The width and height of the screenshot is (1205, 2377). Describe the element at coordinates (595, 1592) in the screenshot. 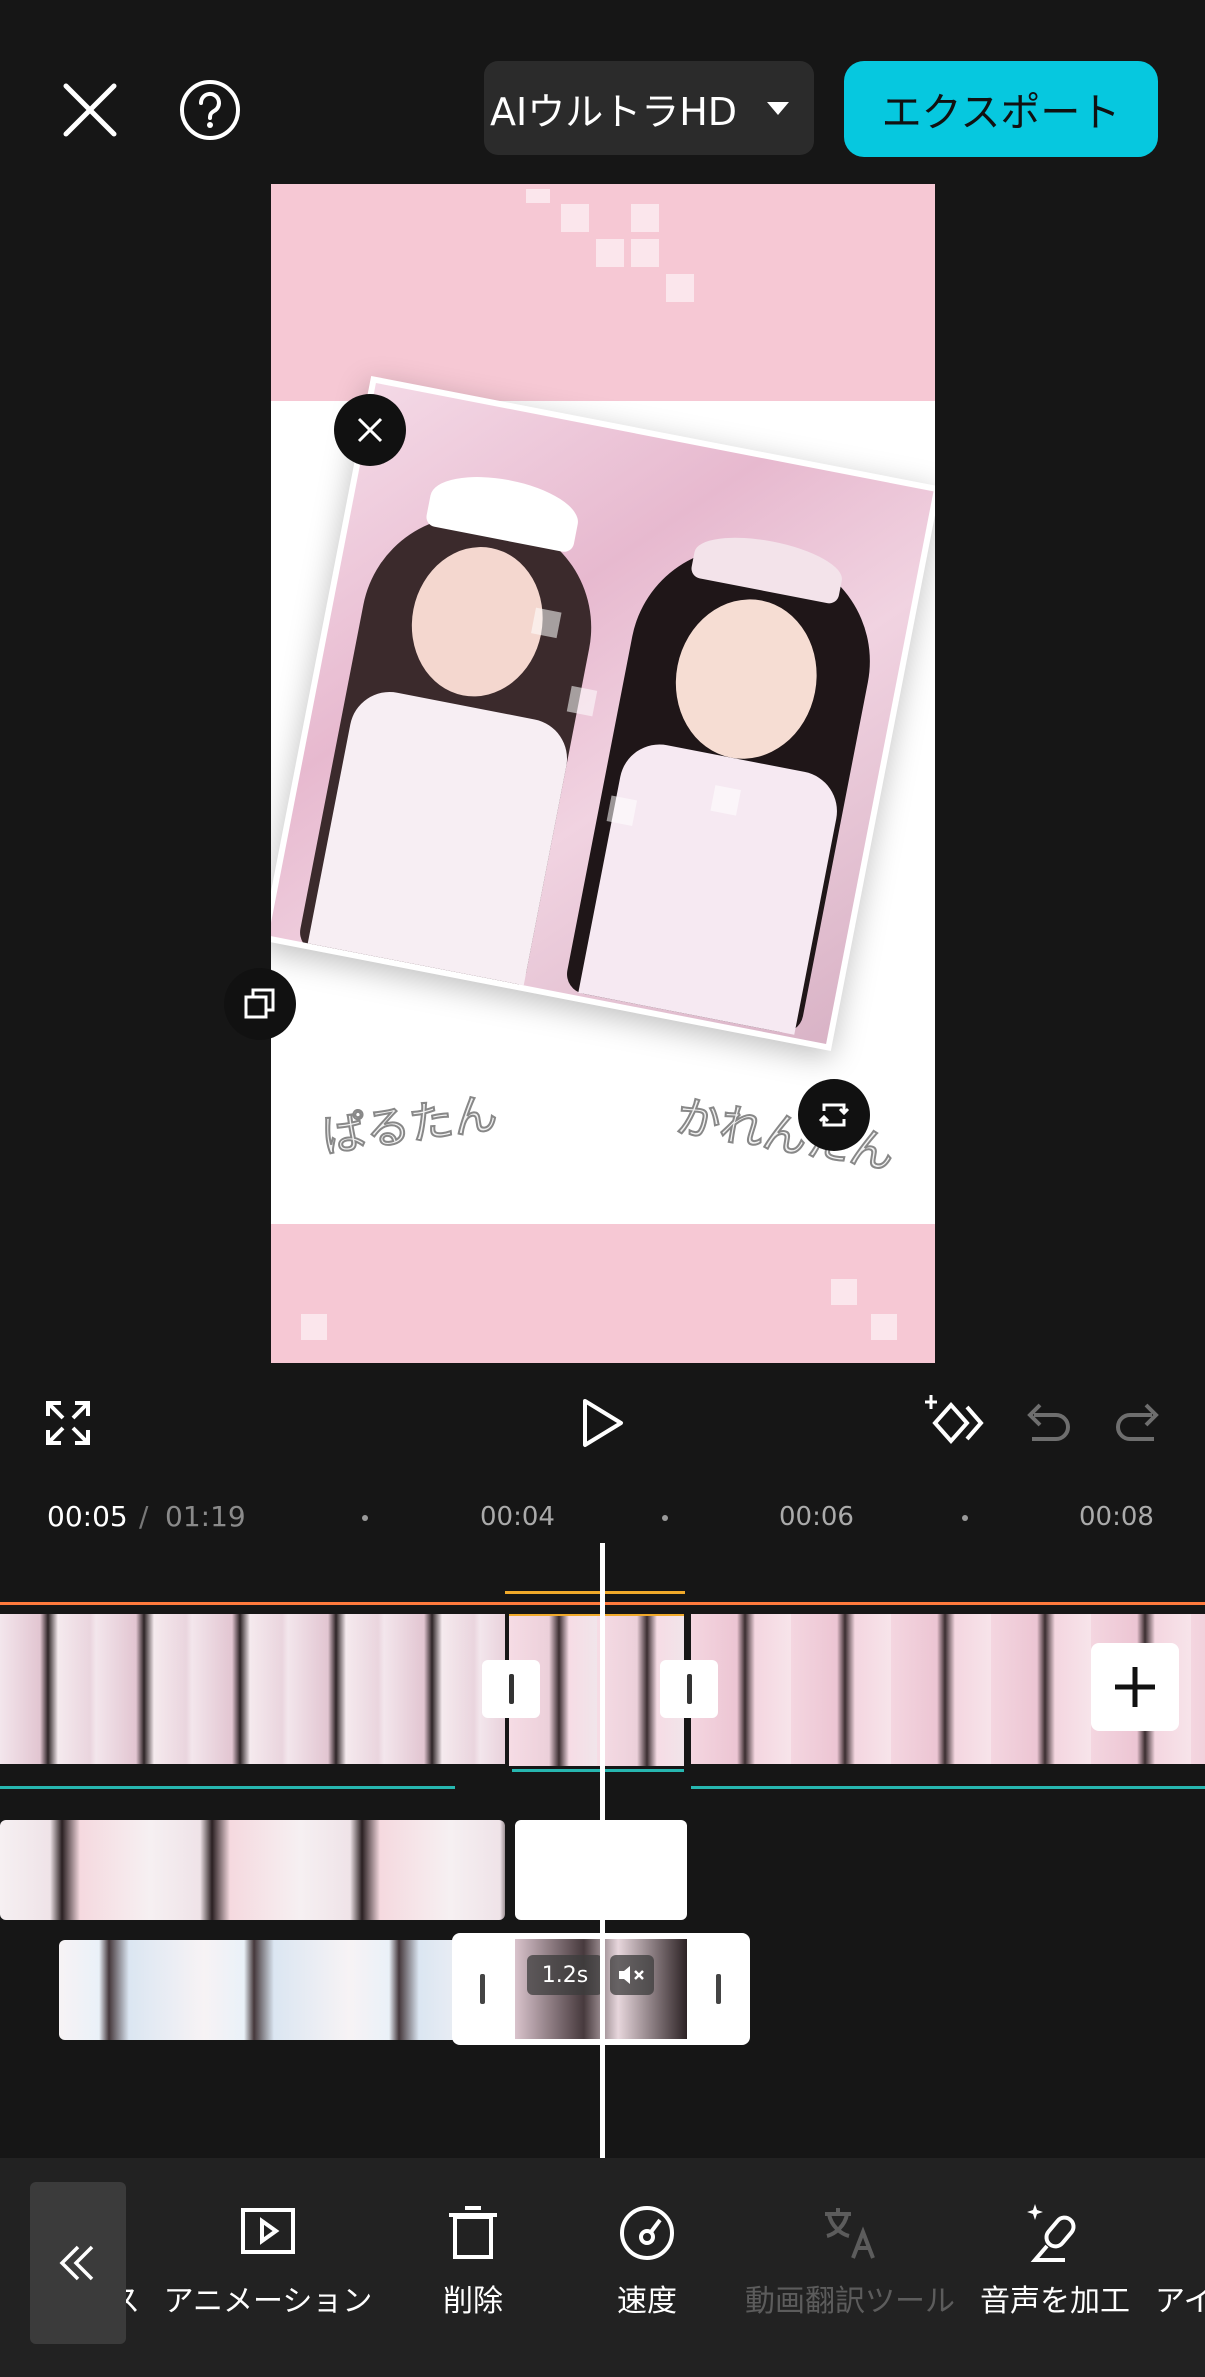

I see `selection-indicator` at that location.